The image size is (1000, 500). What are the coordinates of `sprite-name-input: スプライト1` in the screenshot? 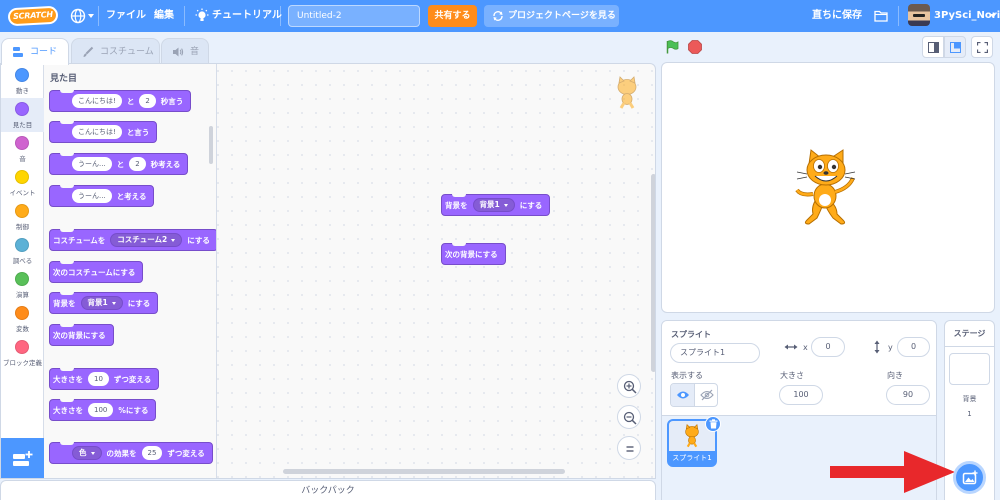 It's located at (715, 353).